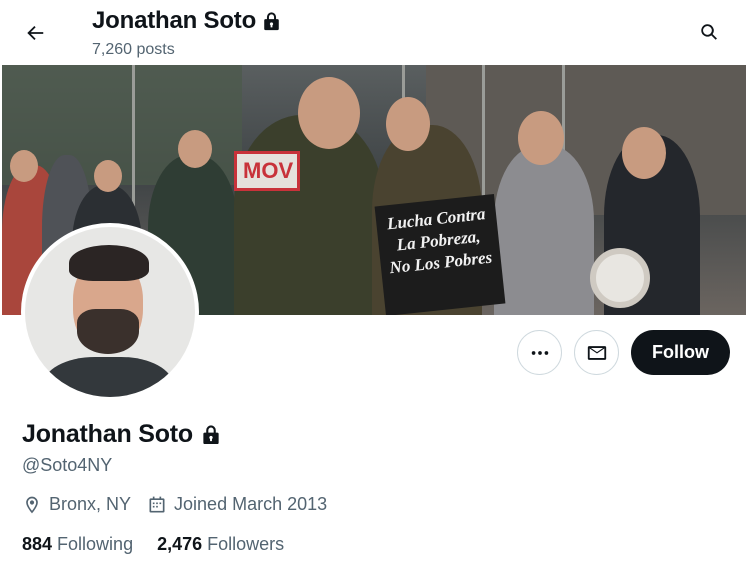 The height and width of the screenshot is (570, 748). Describe the element at coordinates (623, 352) in the screenshot. I see `profile-actions: Follow` at that location.